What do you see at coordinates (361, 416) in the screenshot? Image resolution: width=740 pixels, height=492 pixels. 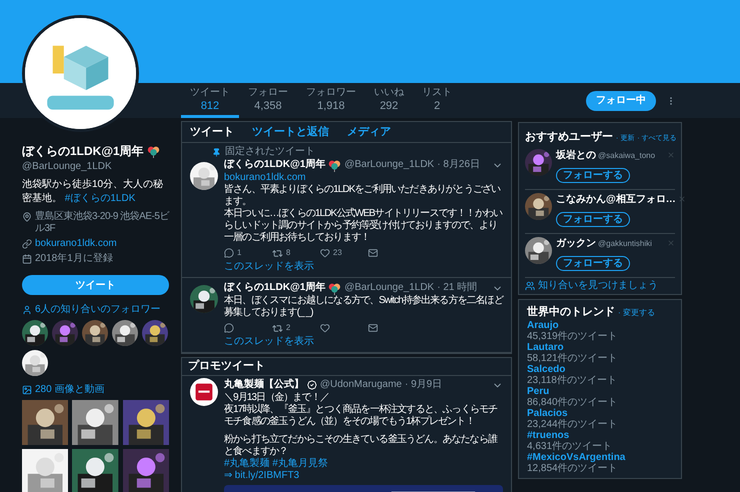 I see `tweet-text: 夜17時以降、『釜玉』とつく商品を一杯注文すると、ふっくらモチモチ食感の釜玉うどん（並）をその場でもう1杯プレゼント！` at bounding box center [361, 416].